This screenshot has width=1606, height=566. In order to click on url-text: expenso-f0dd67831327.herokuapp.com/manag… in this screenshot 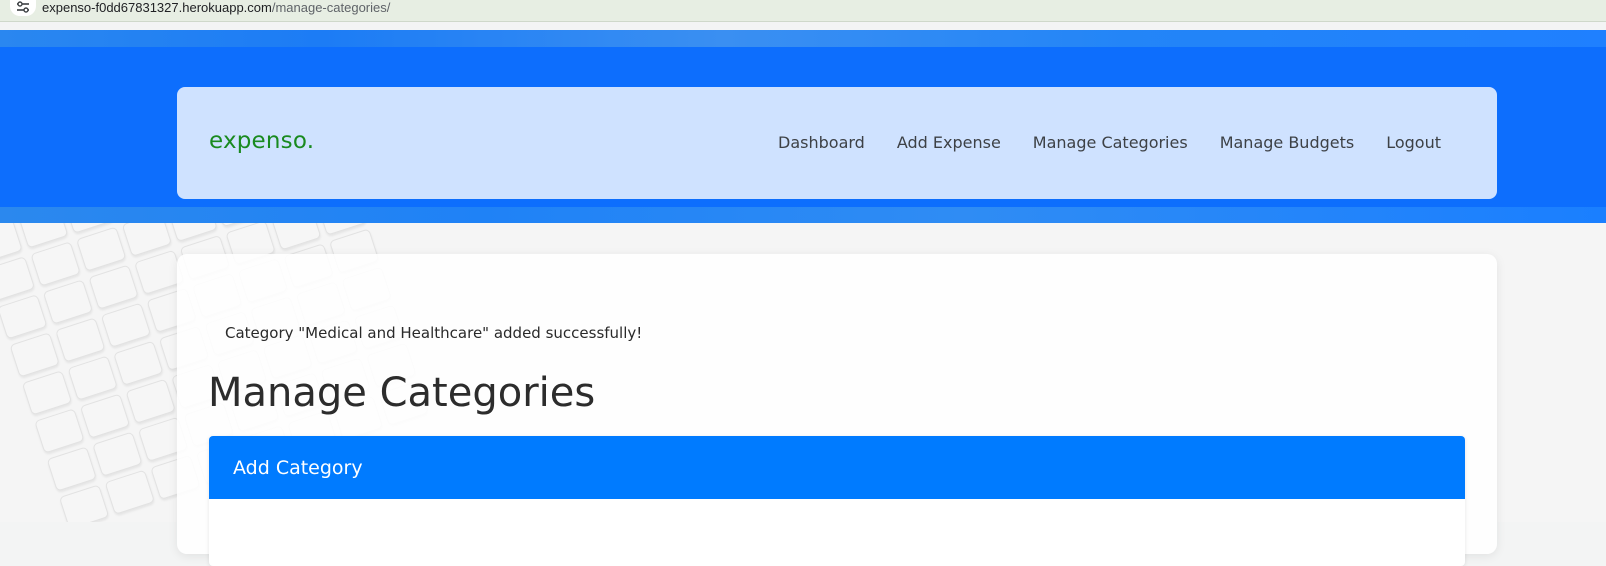, I will do `click(216, 8)`.